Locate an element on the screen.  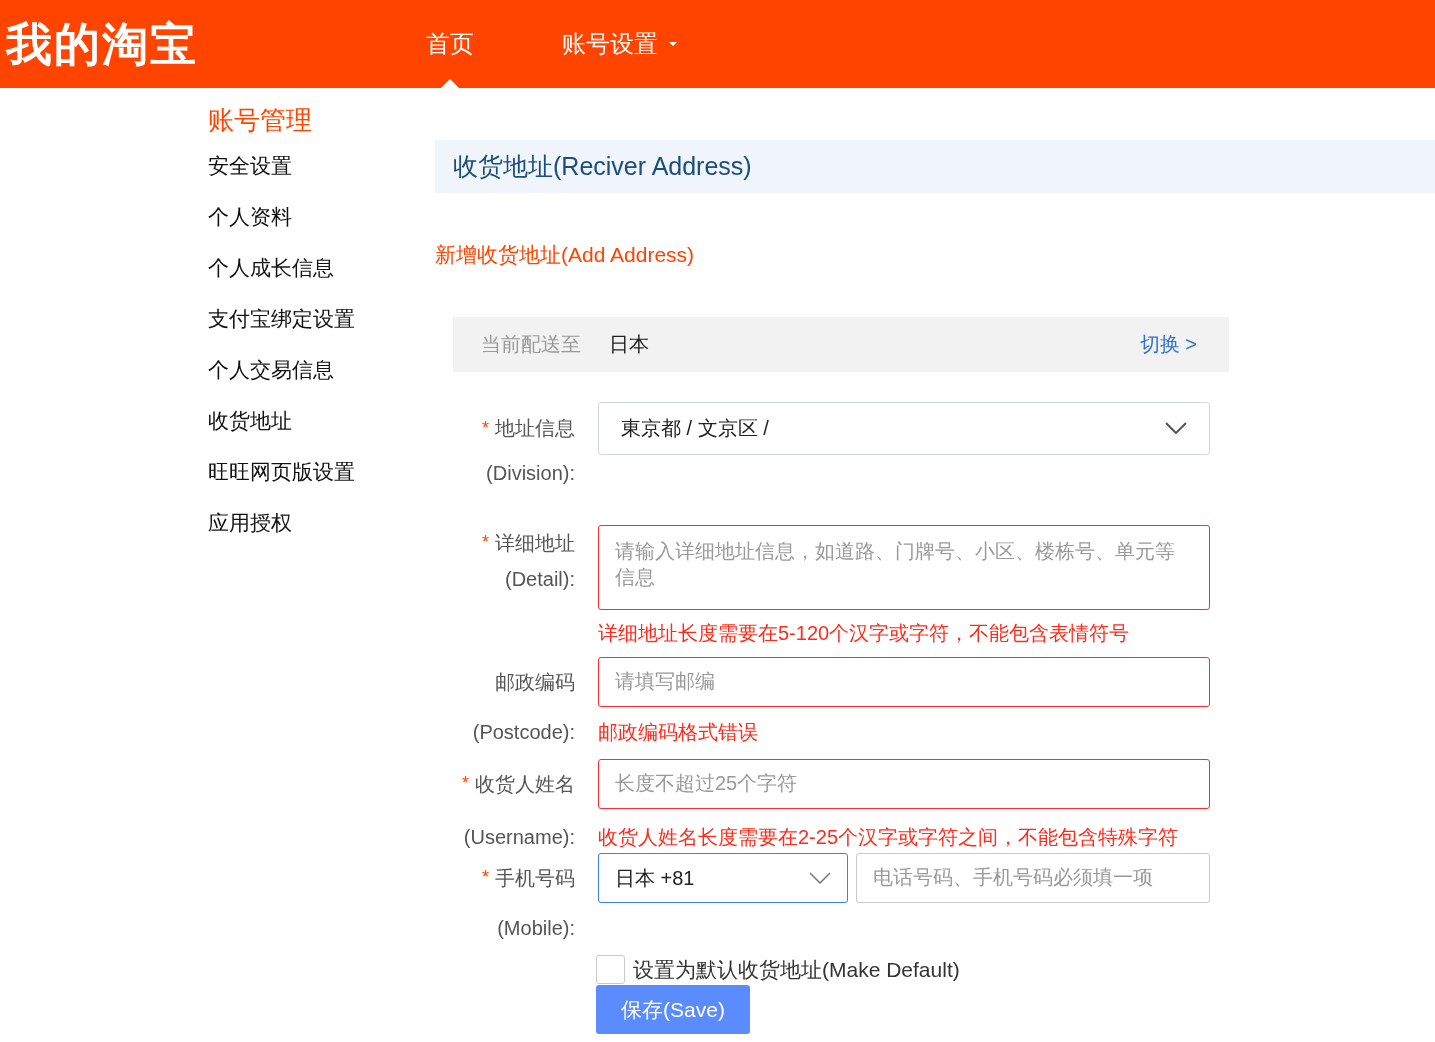
field-label: 地址信息 is located at coordinates (535, 428).